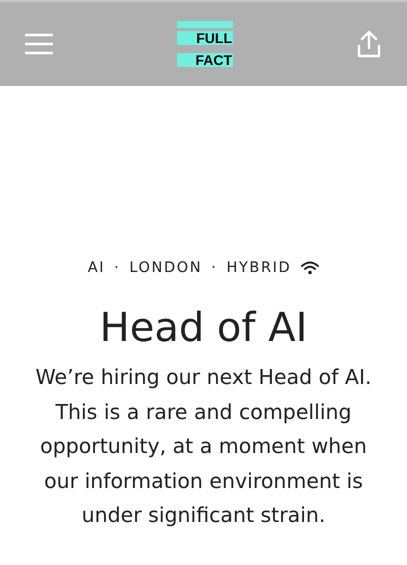  I want to click on job-title: Head of AI, so click(204, 328).